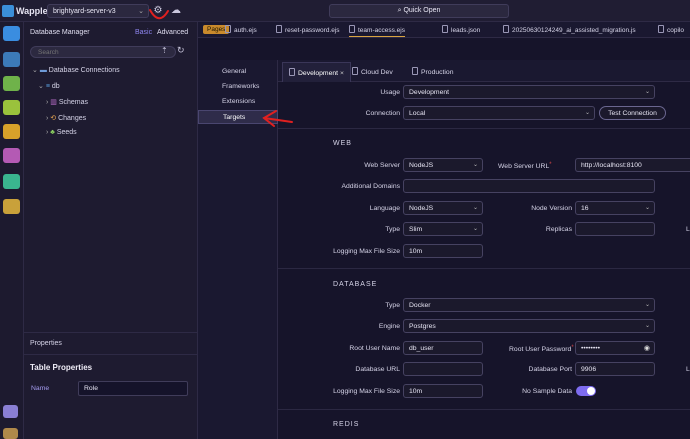  Describe the element at coordinates (76, 70) in the screenshot. I see `tree-item-database-connections: ⌄ ▬ Database Connections` at that location.